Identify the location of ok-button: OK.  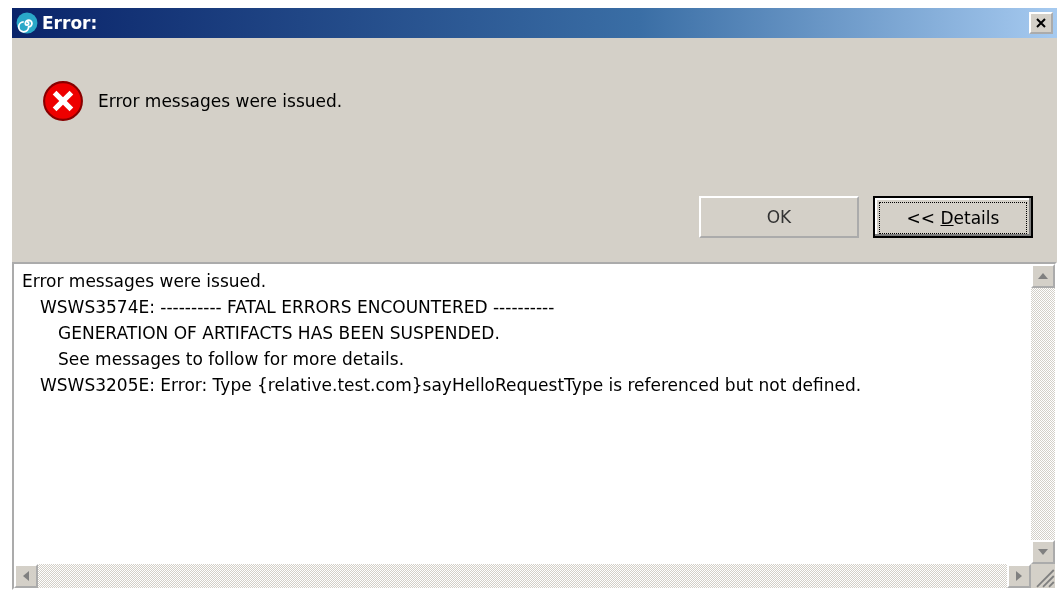
(779, 217).